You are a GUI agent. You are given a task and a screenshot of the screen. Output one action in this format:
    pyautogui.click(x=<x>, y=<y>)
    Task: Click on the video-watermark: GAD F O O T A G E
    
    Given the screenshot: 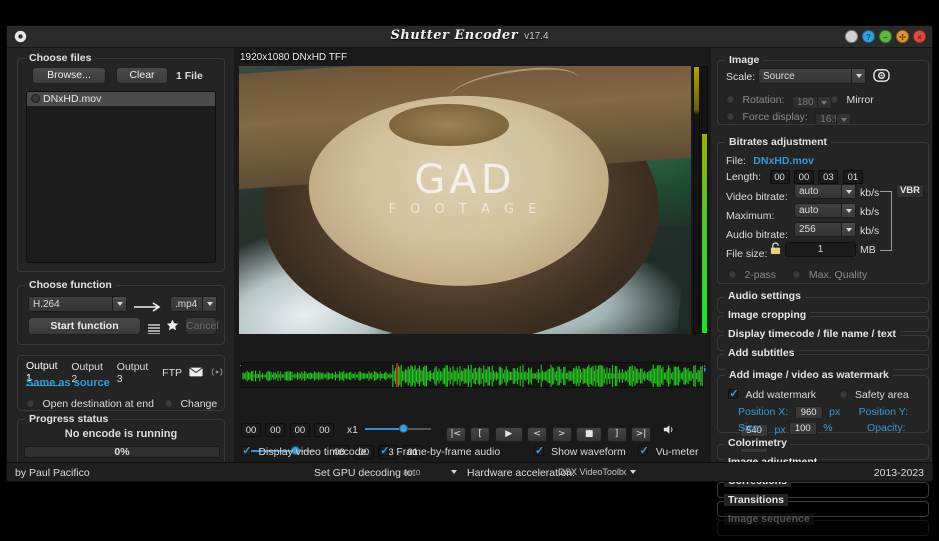 What is the action you would take?
    pyautogui.click(x=465, y=188)
    